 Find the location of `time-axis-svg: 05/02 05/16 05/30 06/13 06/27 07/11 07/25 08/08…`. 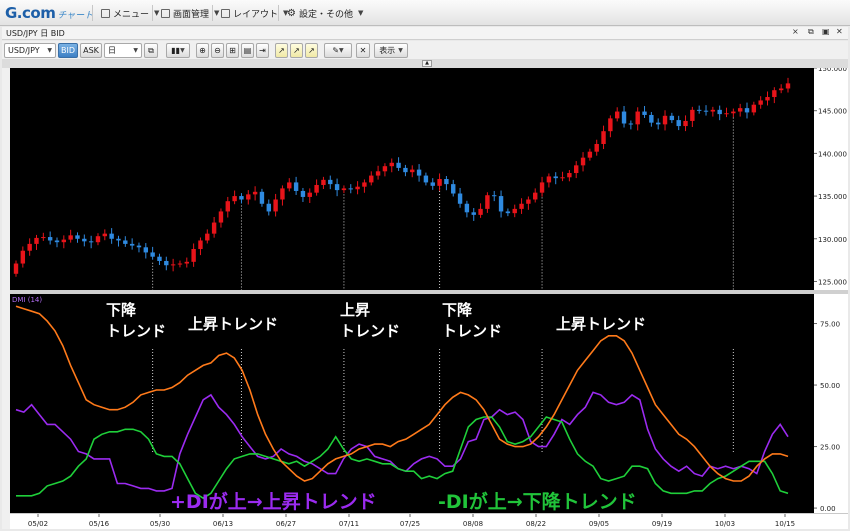

time-axis-svg: 05/02 05/16 05/30 06/13 06/27 07/11 07/25 08/08… is located at coordinates (411, 521).